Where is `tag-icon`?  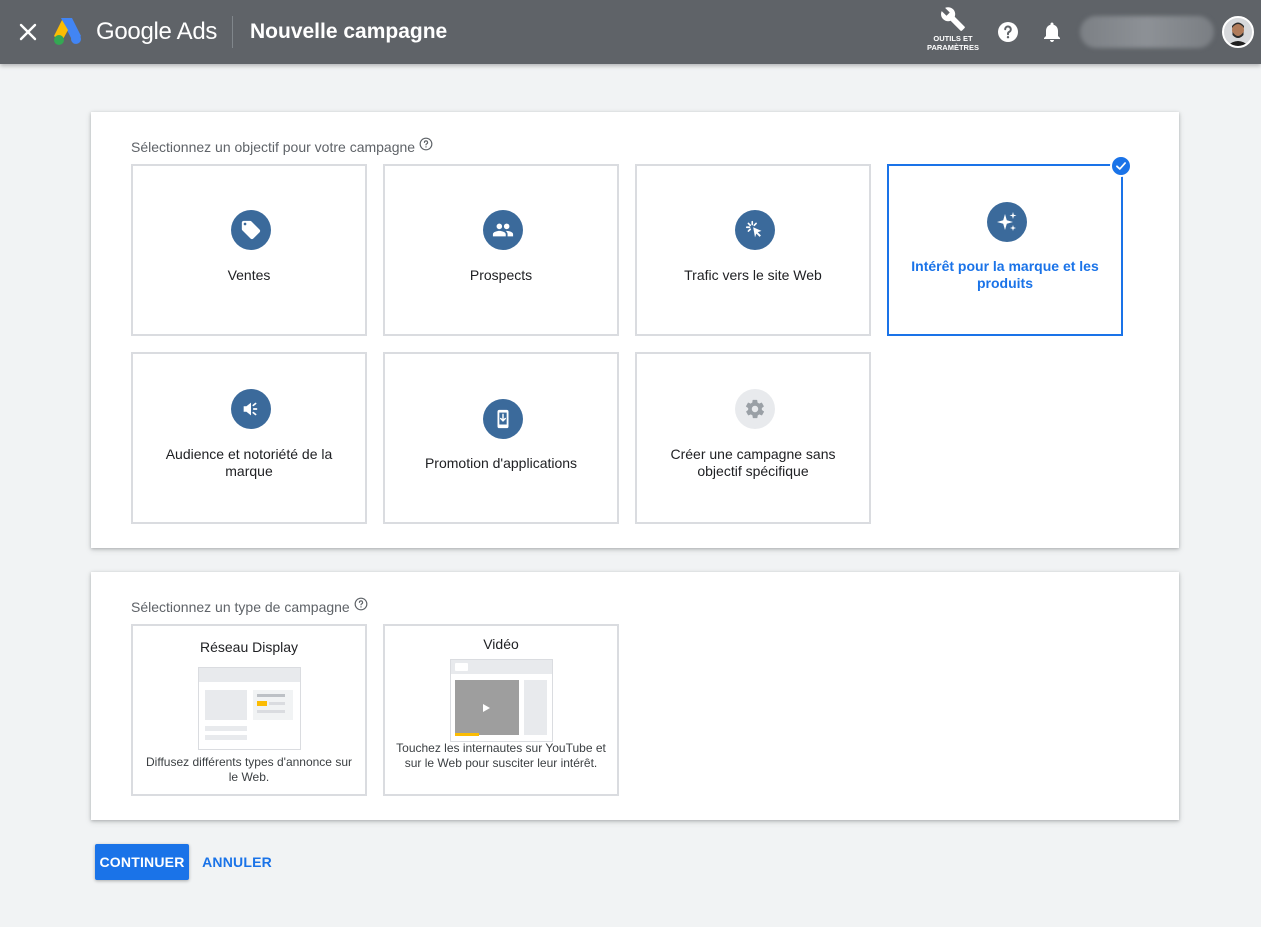
tag-icon is located at coordinates (251, 230).